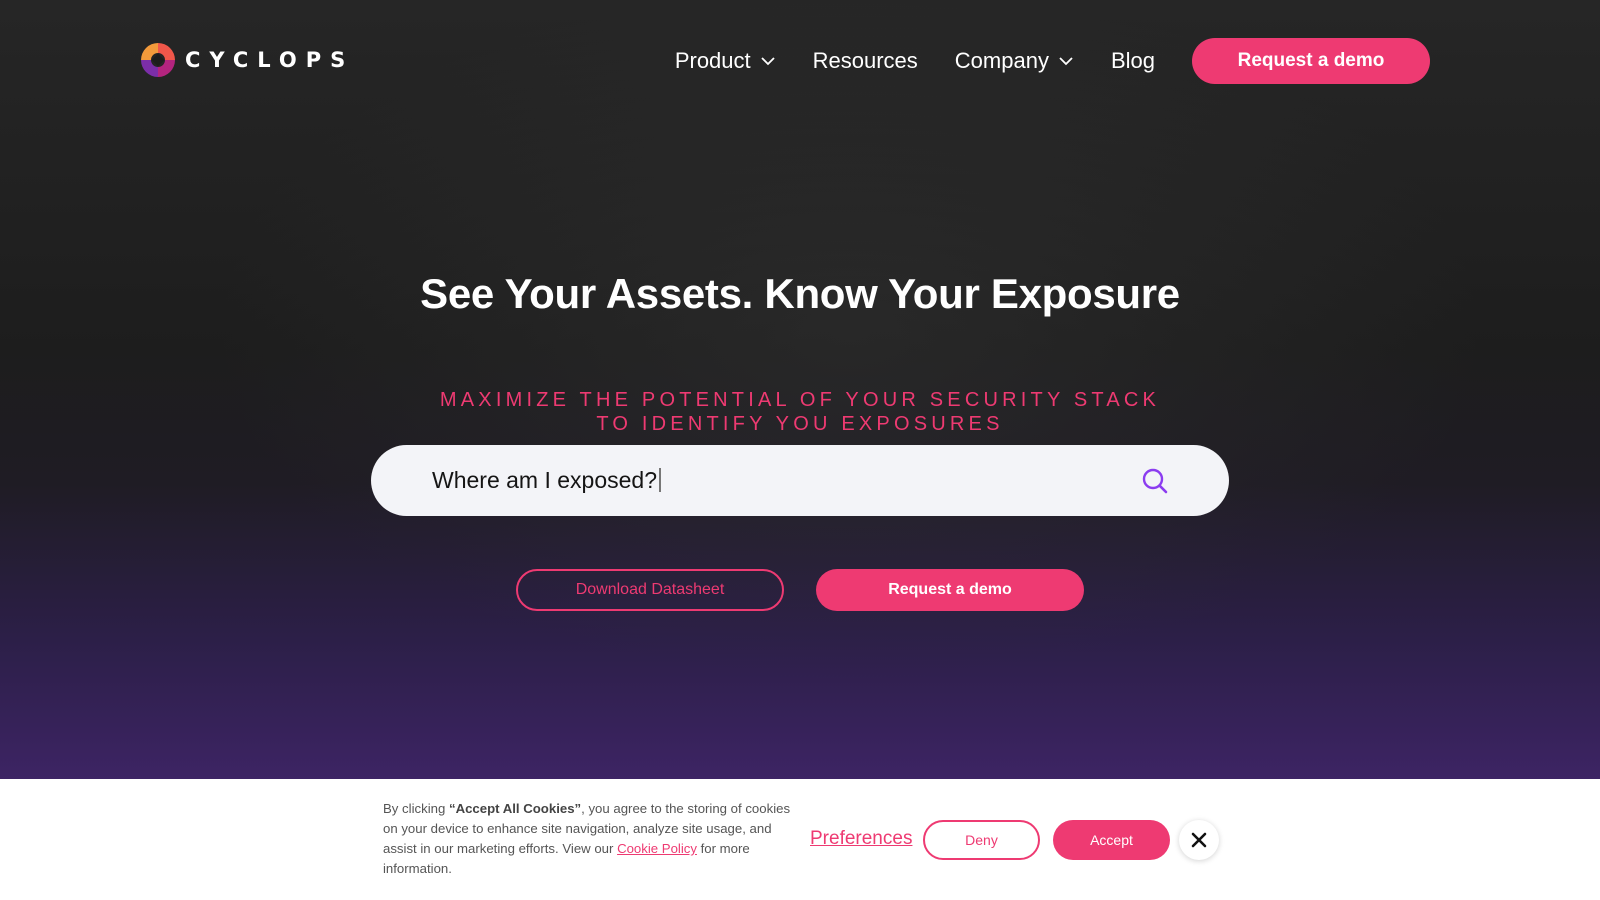  I want to click on download-datasheet-button: Download Datasheet, so click(650, 590).